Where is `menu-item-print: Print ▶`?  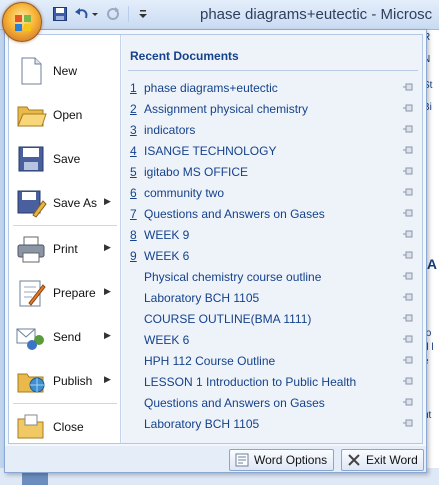
menu-item-print: Print ▶ is located at coordinates (64, 249).